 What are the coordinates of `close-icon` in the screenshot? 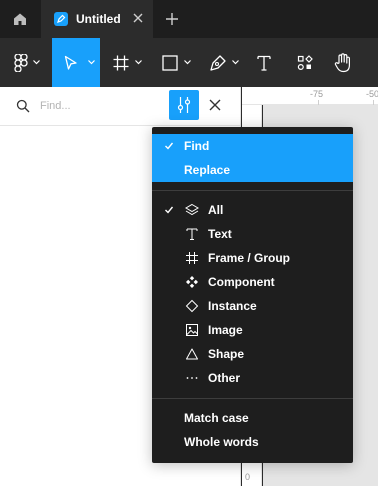 It's located at (215, 105).